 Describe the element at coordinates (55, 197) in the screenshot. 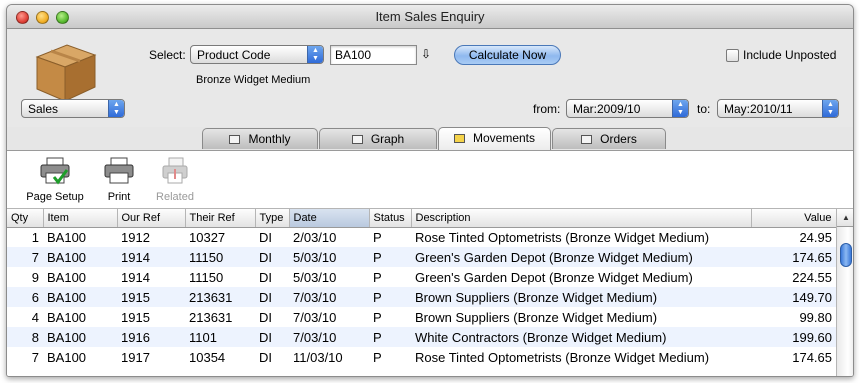

I see `page-setup-label: Page Setup` at that location.